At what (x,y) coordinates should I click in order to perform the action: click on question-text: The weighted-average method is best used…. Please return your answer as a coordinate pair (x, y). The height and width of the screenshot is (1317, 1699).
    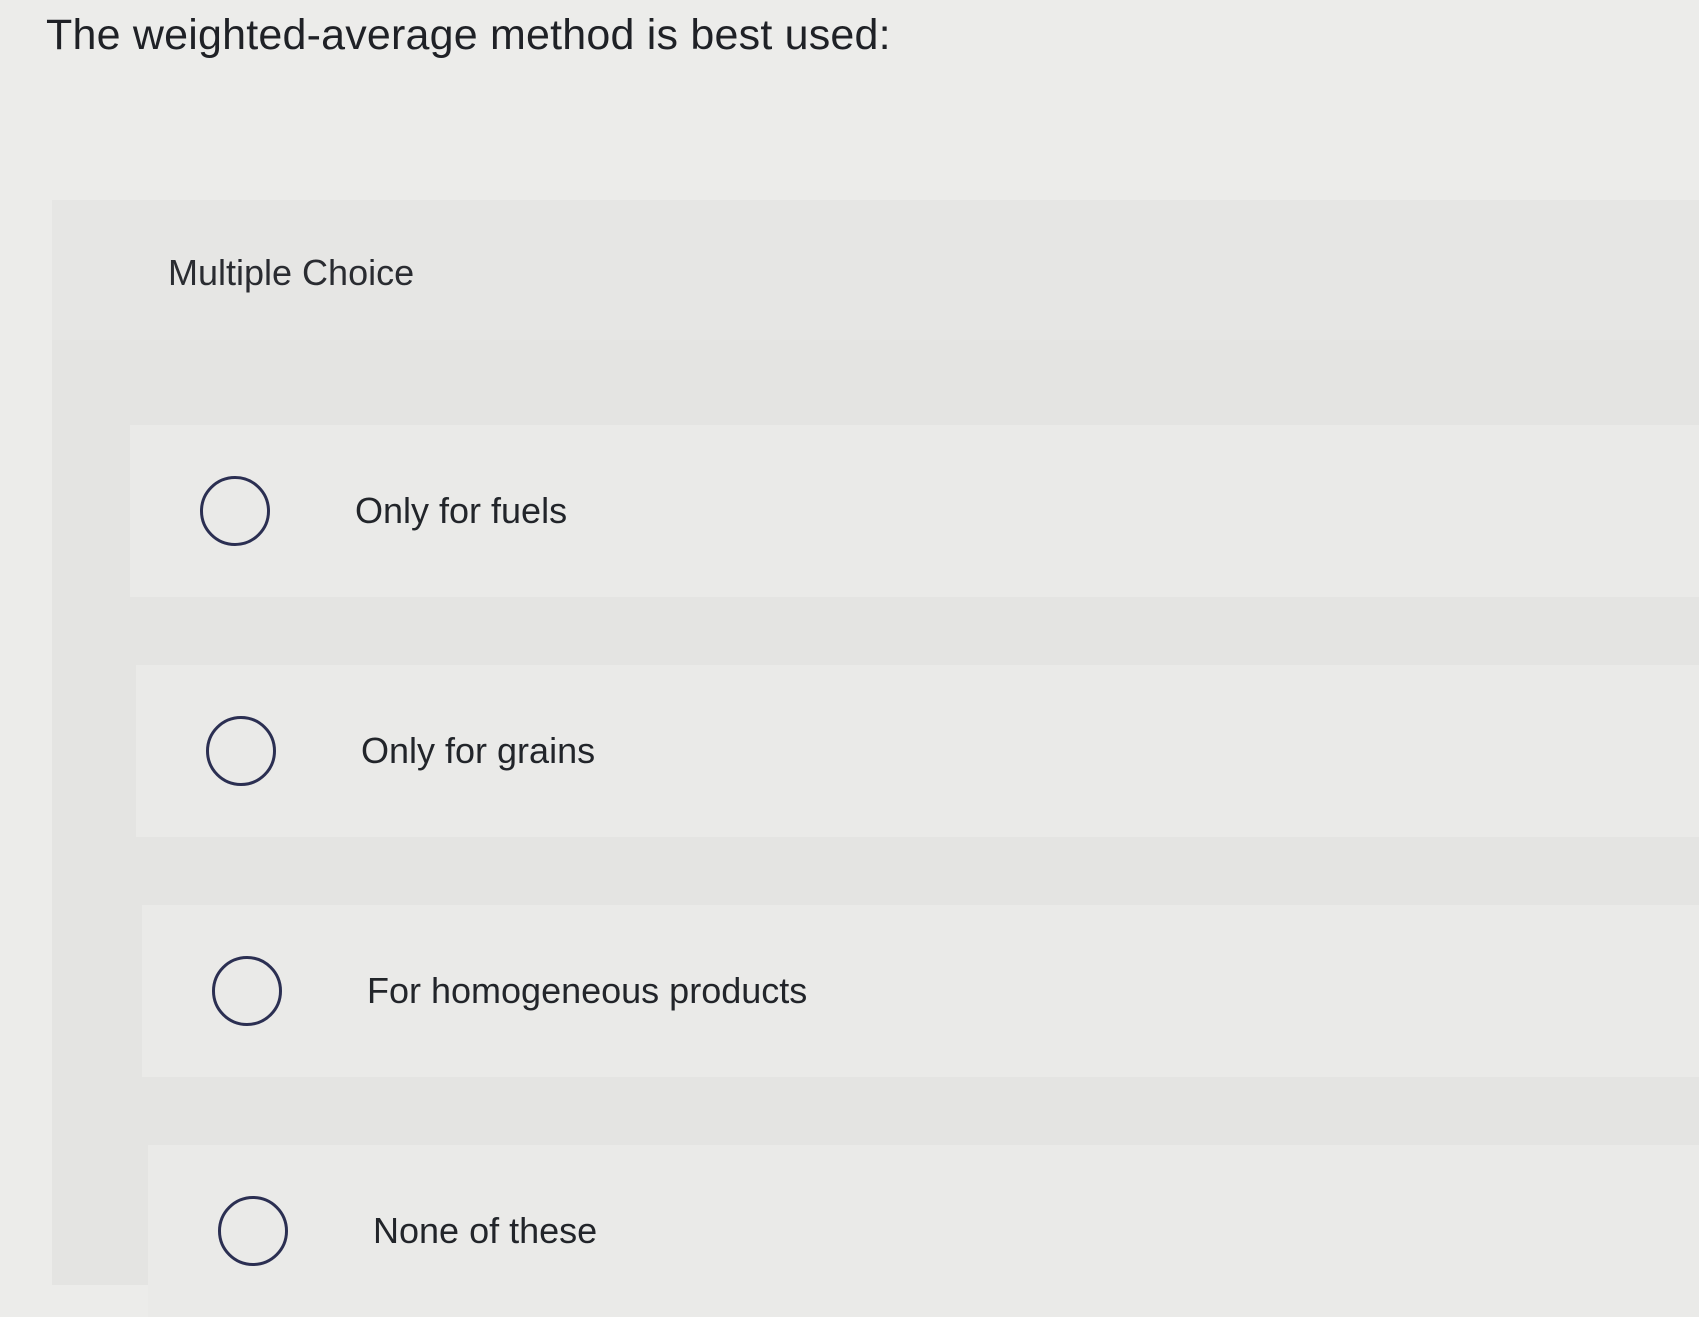
    Looking at the image, I should click on (468, 35).